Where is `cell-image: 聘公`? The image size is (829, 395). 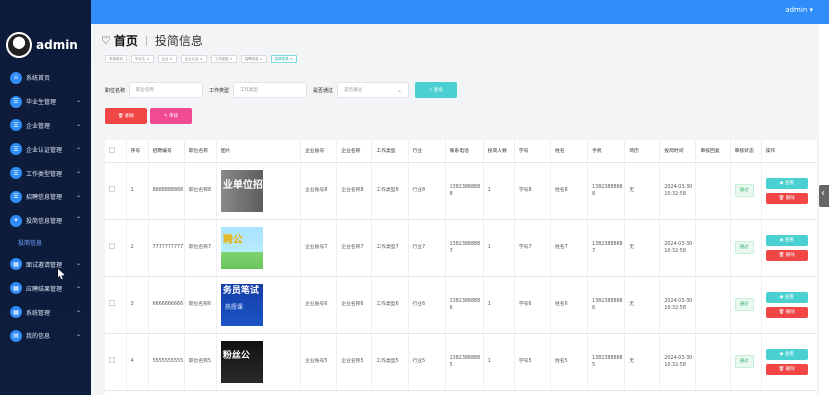 cell-image: 聘公 is located at coordinates (259, 248).